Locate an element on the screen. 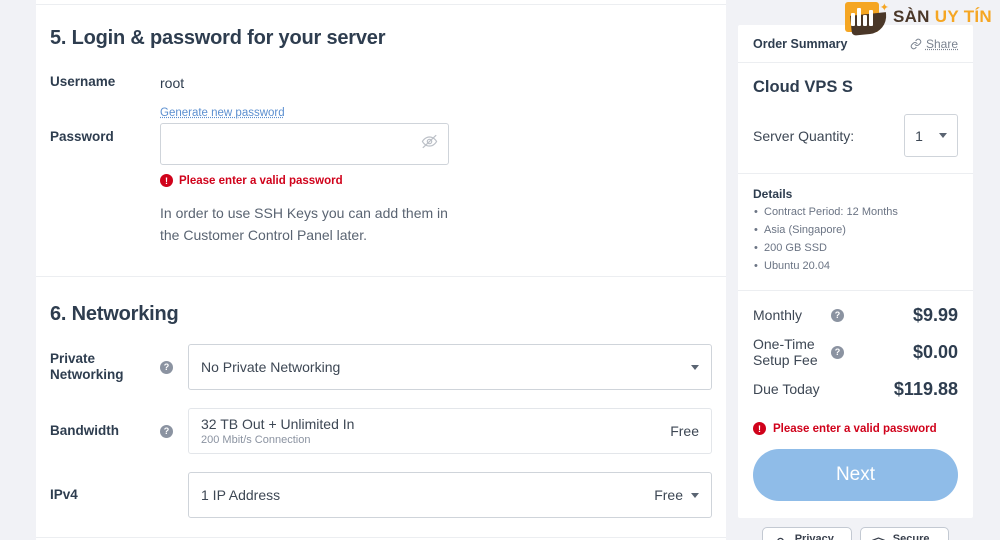 The height and width of the screenshot is (540, 1000). watermark-logo: ✦ SÀN UY TÍN is located at coordinates (918, 18).